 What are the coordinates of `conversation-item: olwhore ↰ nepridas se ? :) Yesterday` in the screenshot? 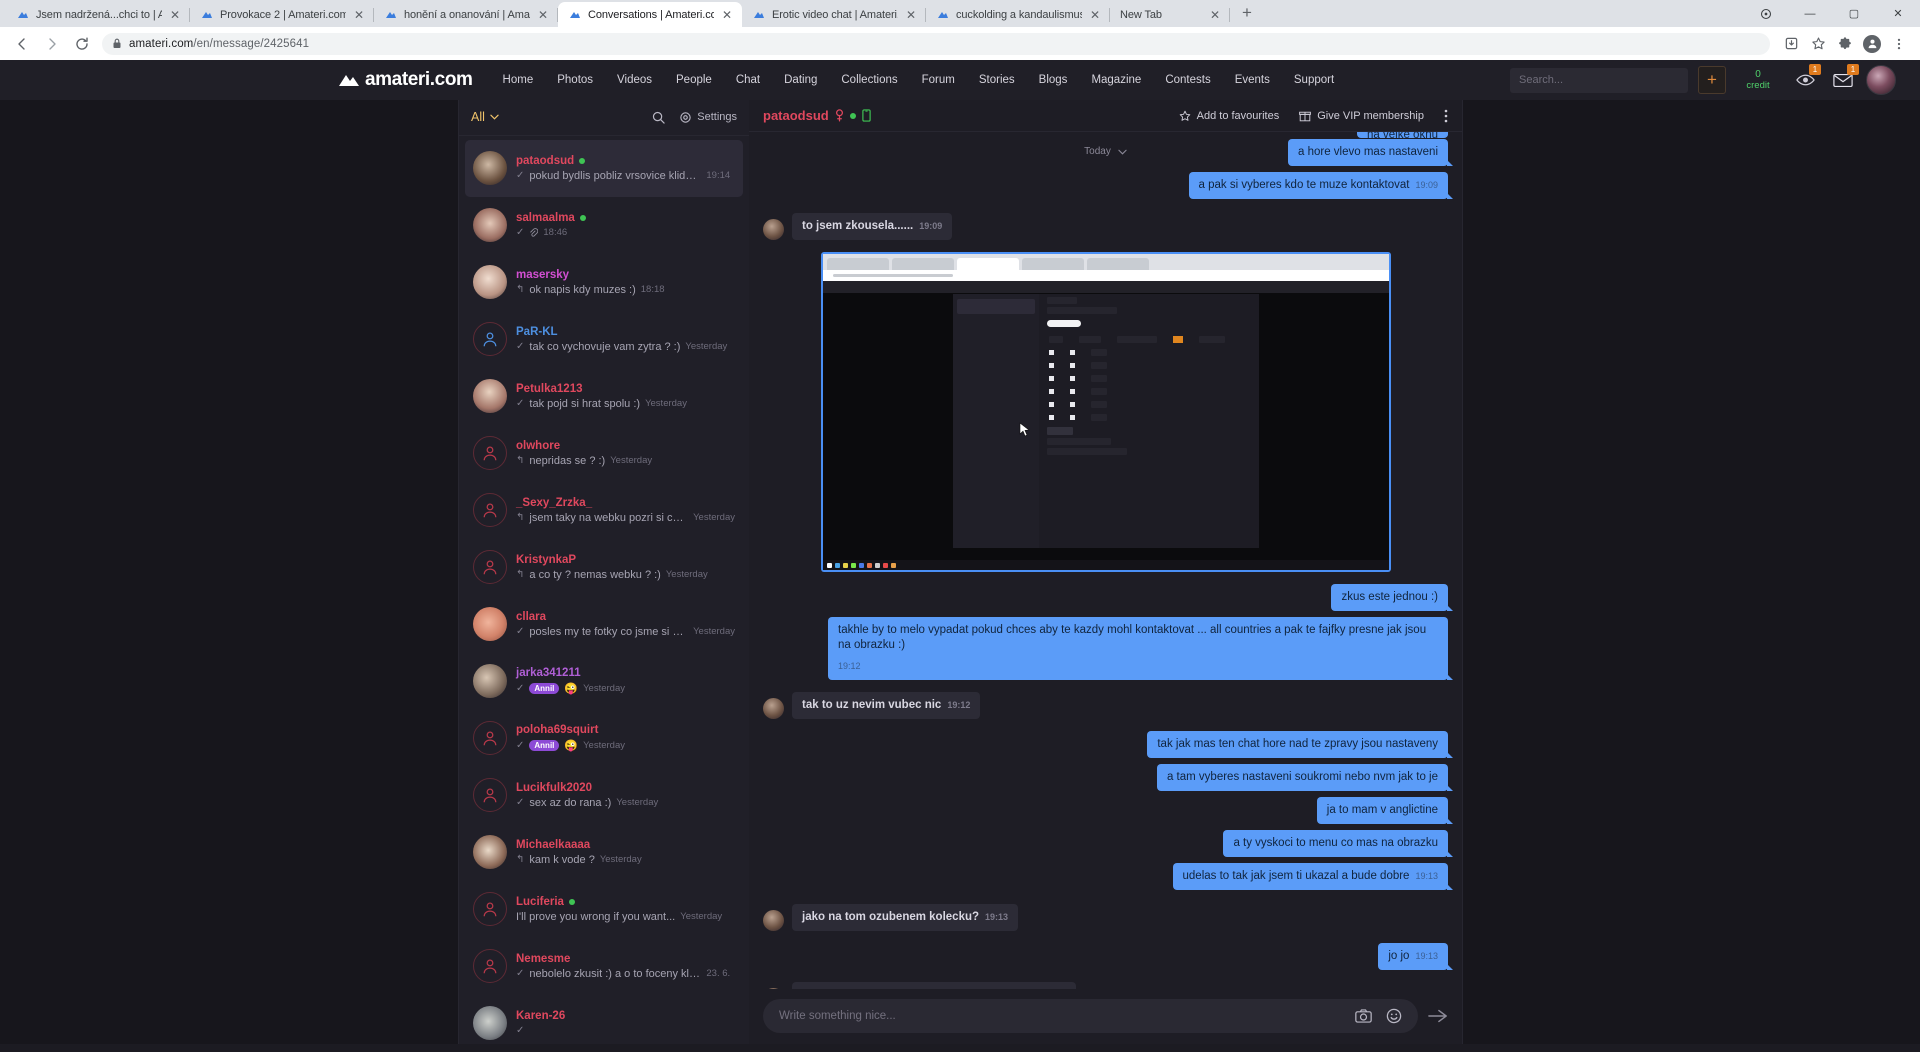 It's located at (604, 453).